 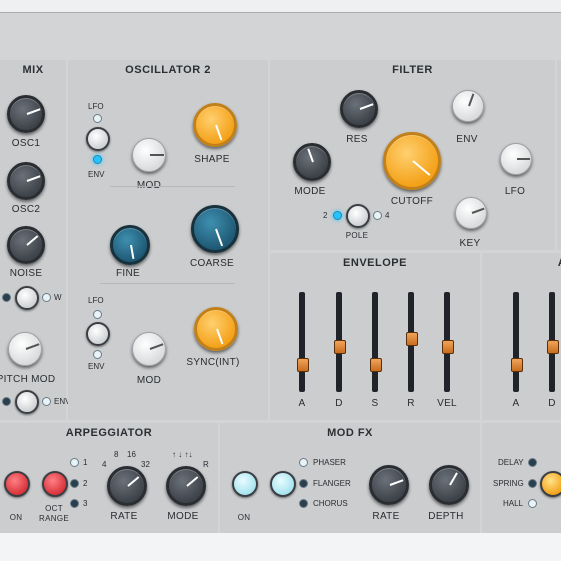 I want to click on filter-lfo-knob, so click(x=516, y=159).